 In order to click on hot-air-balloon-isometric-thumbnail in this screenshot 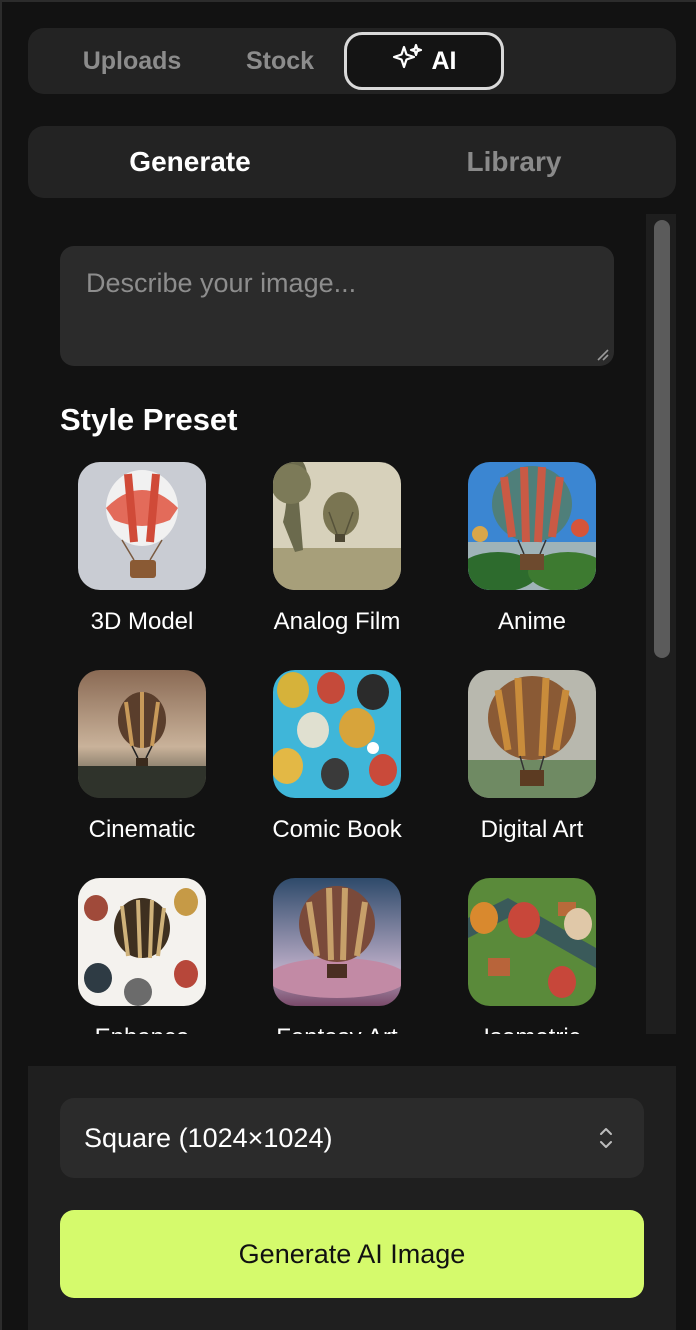, I will do `click(532, 942)`.